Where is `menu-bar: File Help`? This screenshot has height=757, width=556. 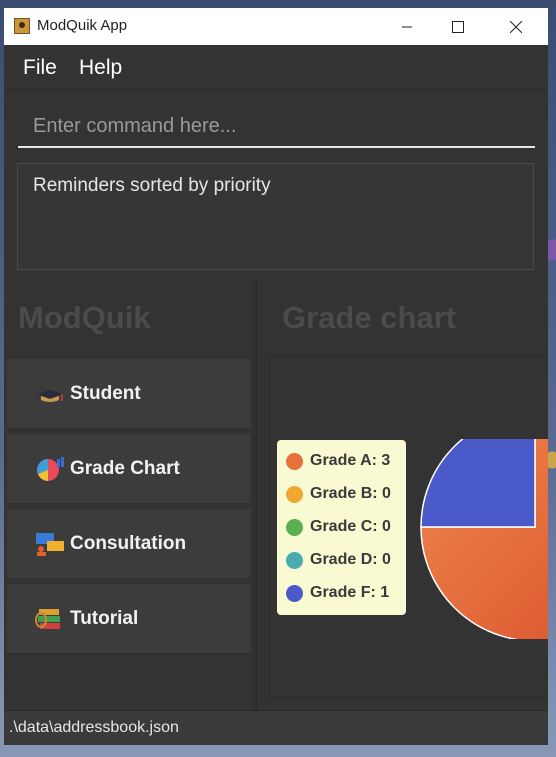
menu-bar: File Help is located at coordinates (276, 67).